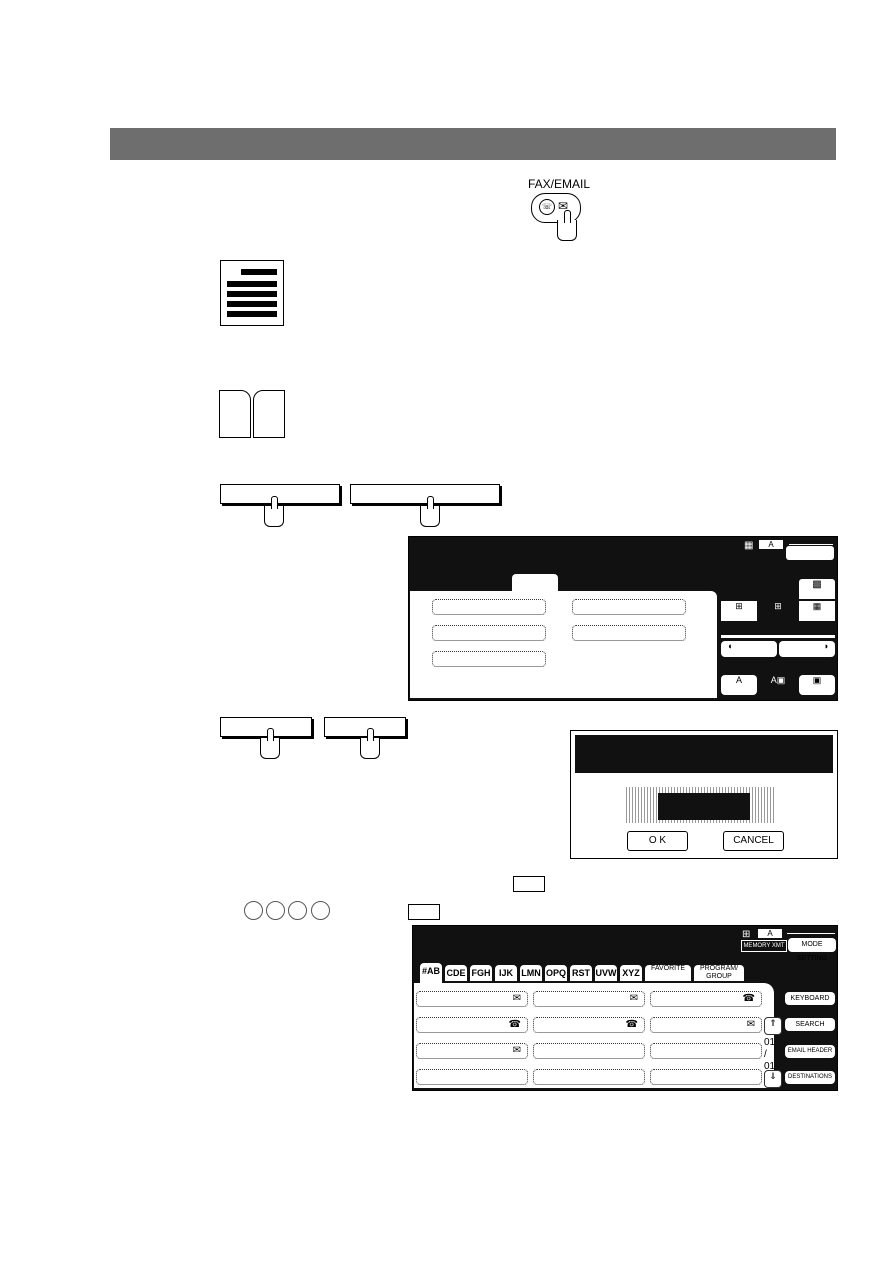  Describe the element at coordinates (817, 685) in the screenshot. I see `photo-icon: ▣` at that location.